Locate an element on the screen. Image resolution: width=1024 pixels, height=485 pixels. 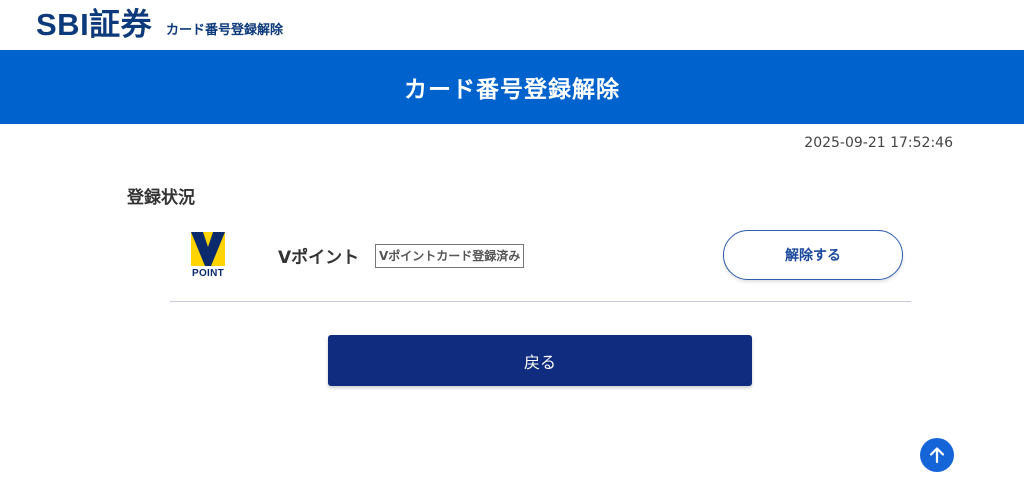
unregister-button: 解除する is located at coordinates (813, 255).